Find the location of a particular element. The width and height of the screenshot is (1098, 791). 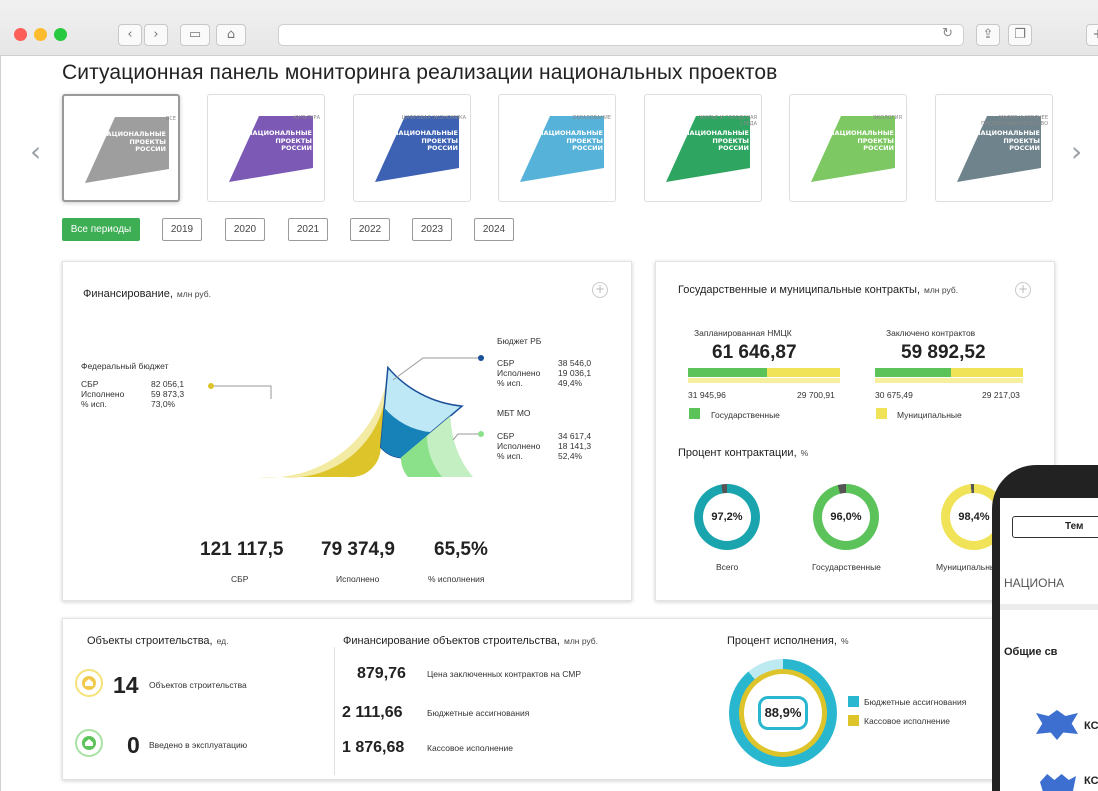

project-tag: экология is located at coordinates (887, 118).